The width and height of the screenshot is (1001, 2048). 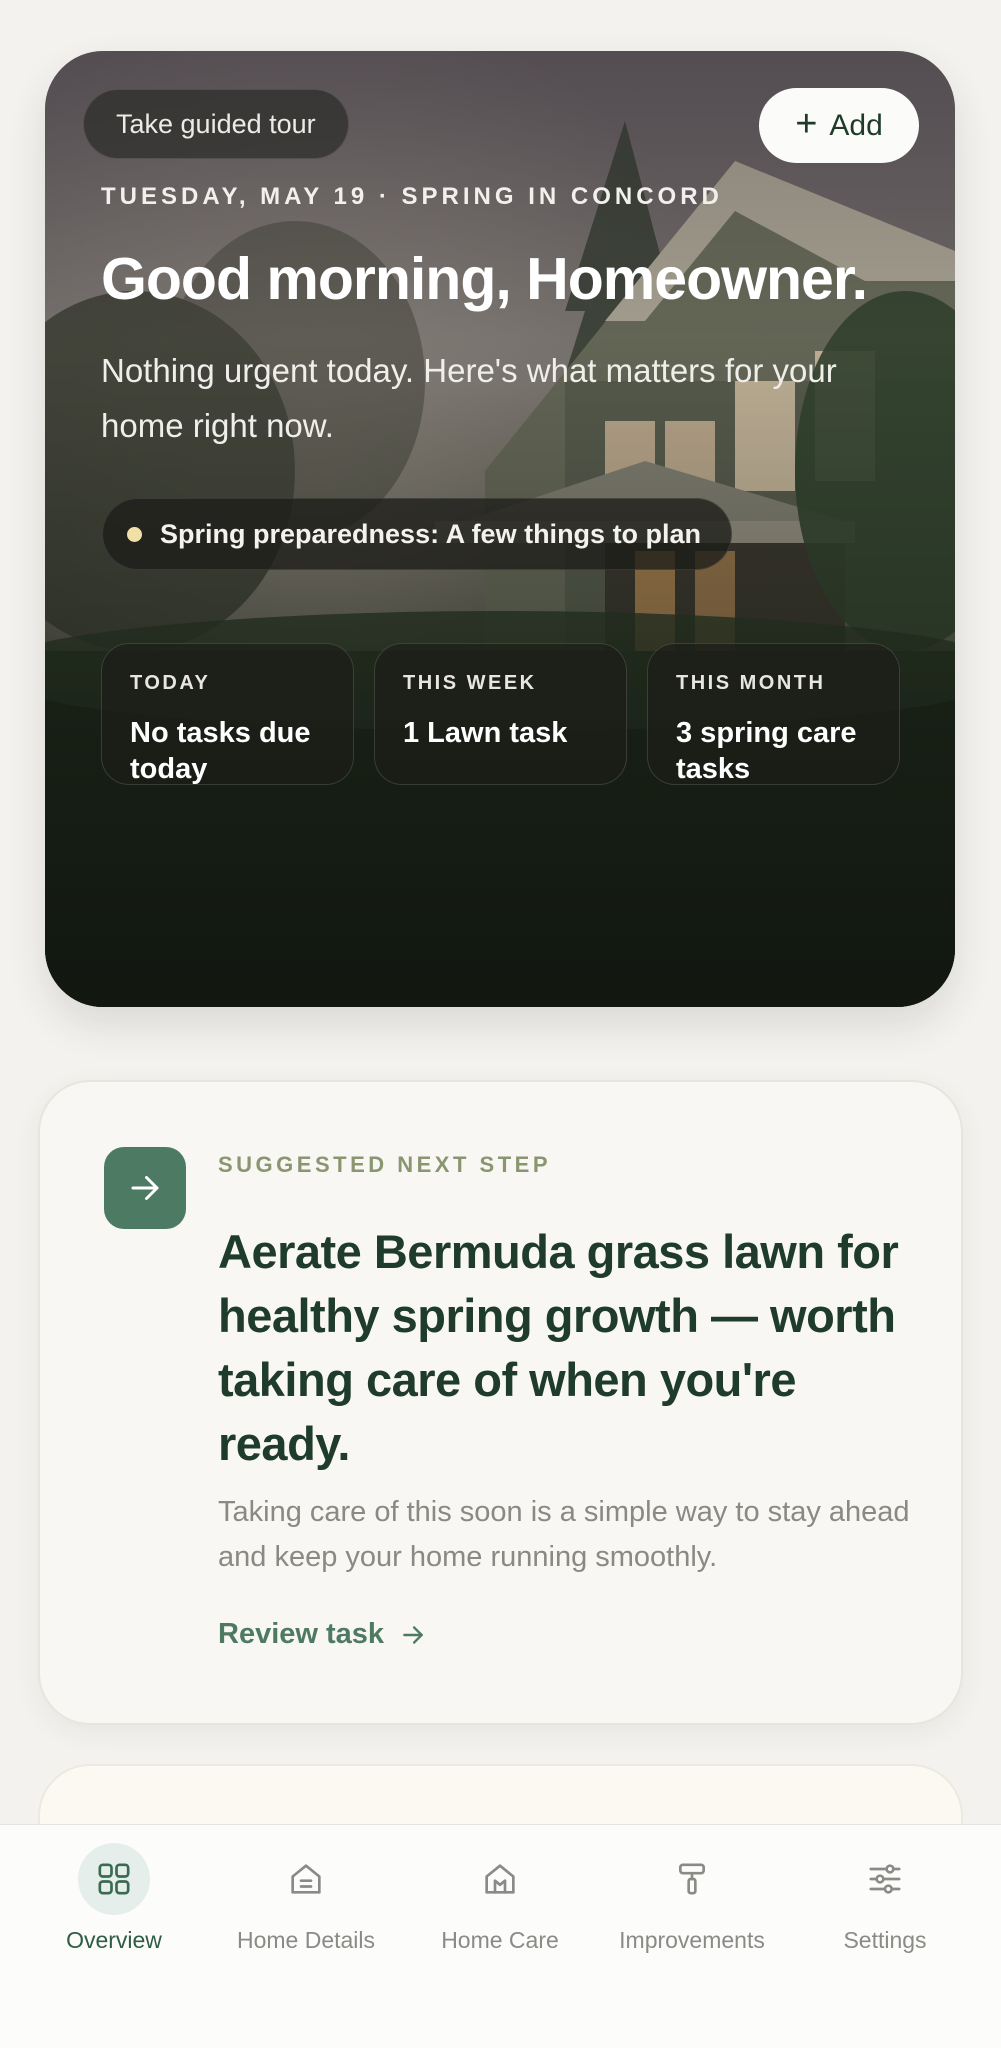 I want to click on sliders-icon, so click(x=885, y=1879).